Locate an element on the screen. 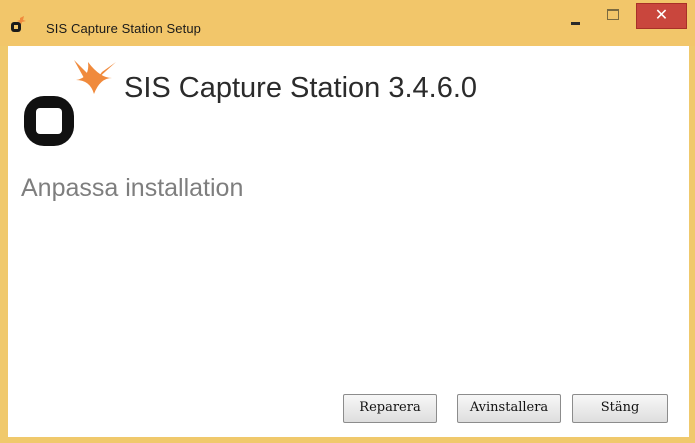  product-title: SIS Capture Station 3.4.6.0 is located at coordinates (301, 88).